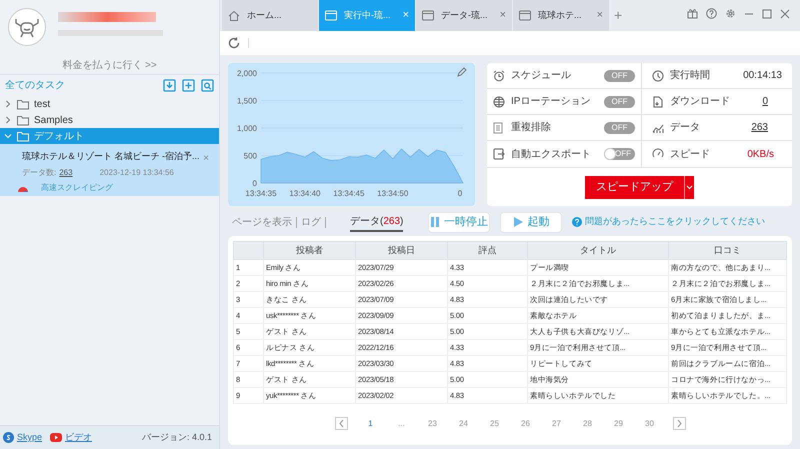  I want to click on page-button: 28, so click(588, 424).